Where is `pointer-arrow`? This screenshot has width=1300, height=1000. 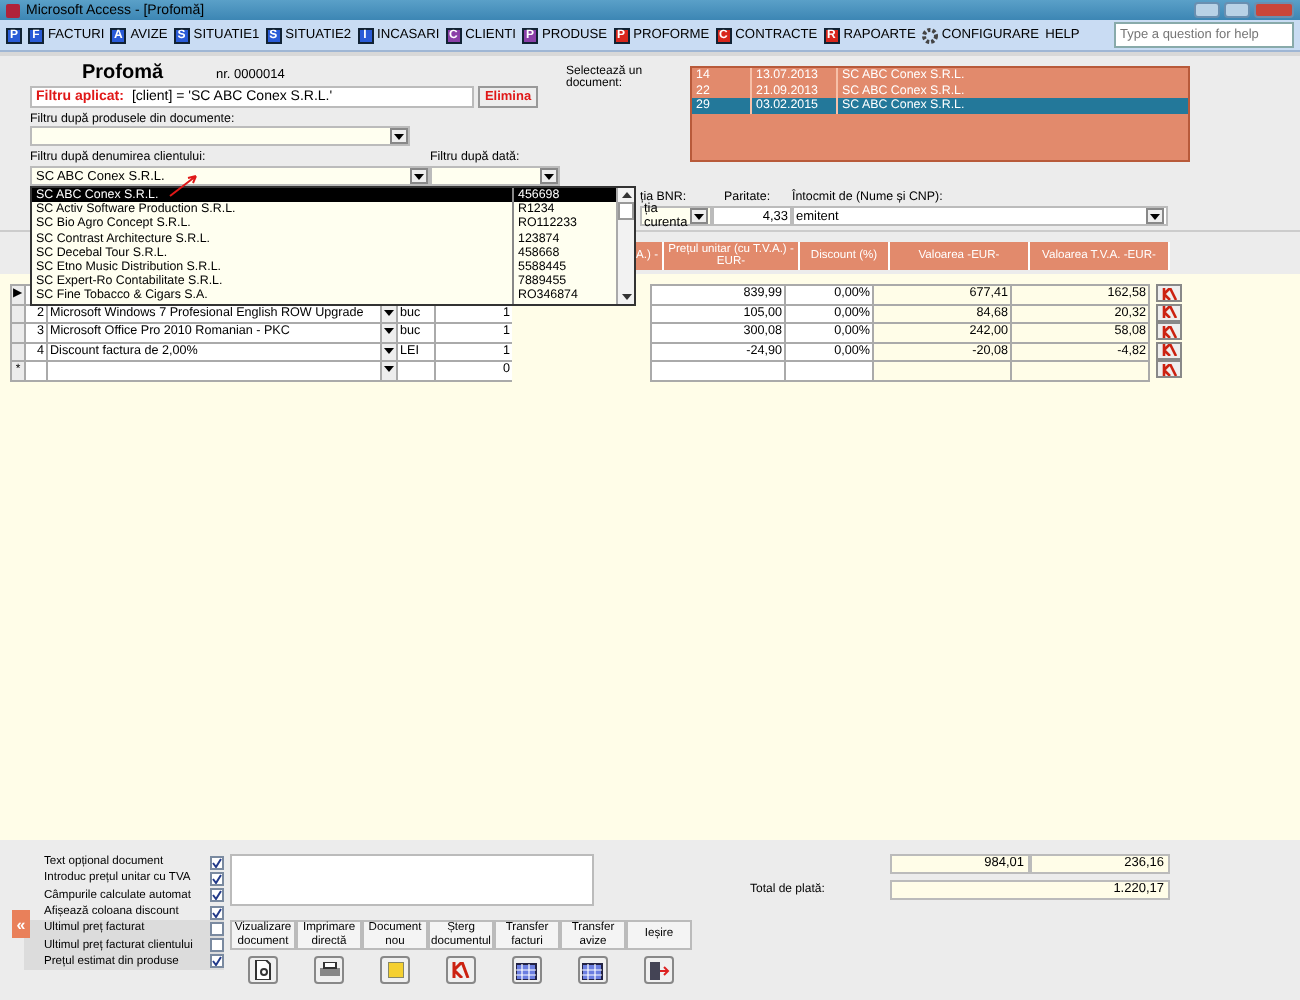 pointer-arrow is located at coordinates (184, 186).